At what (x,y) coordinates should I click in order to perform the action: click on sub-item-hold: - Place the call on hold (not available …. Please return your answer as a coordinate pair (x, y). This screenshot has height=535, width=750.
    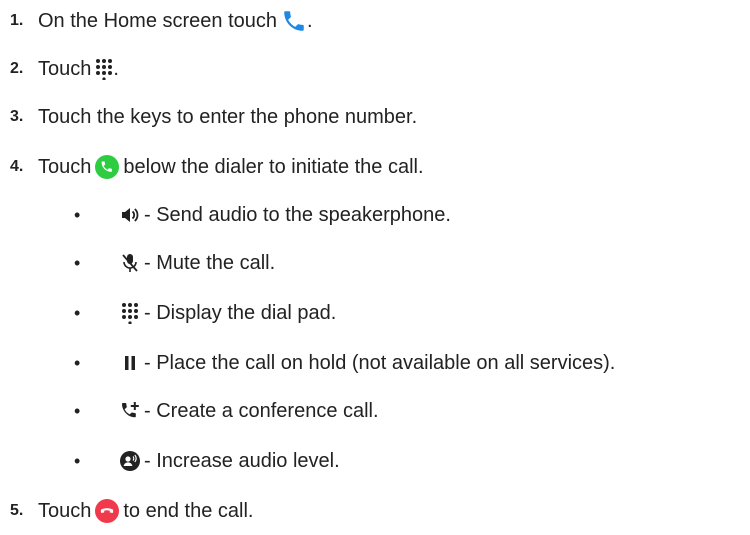
    Looking at the image, I should click on (367, 363).